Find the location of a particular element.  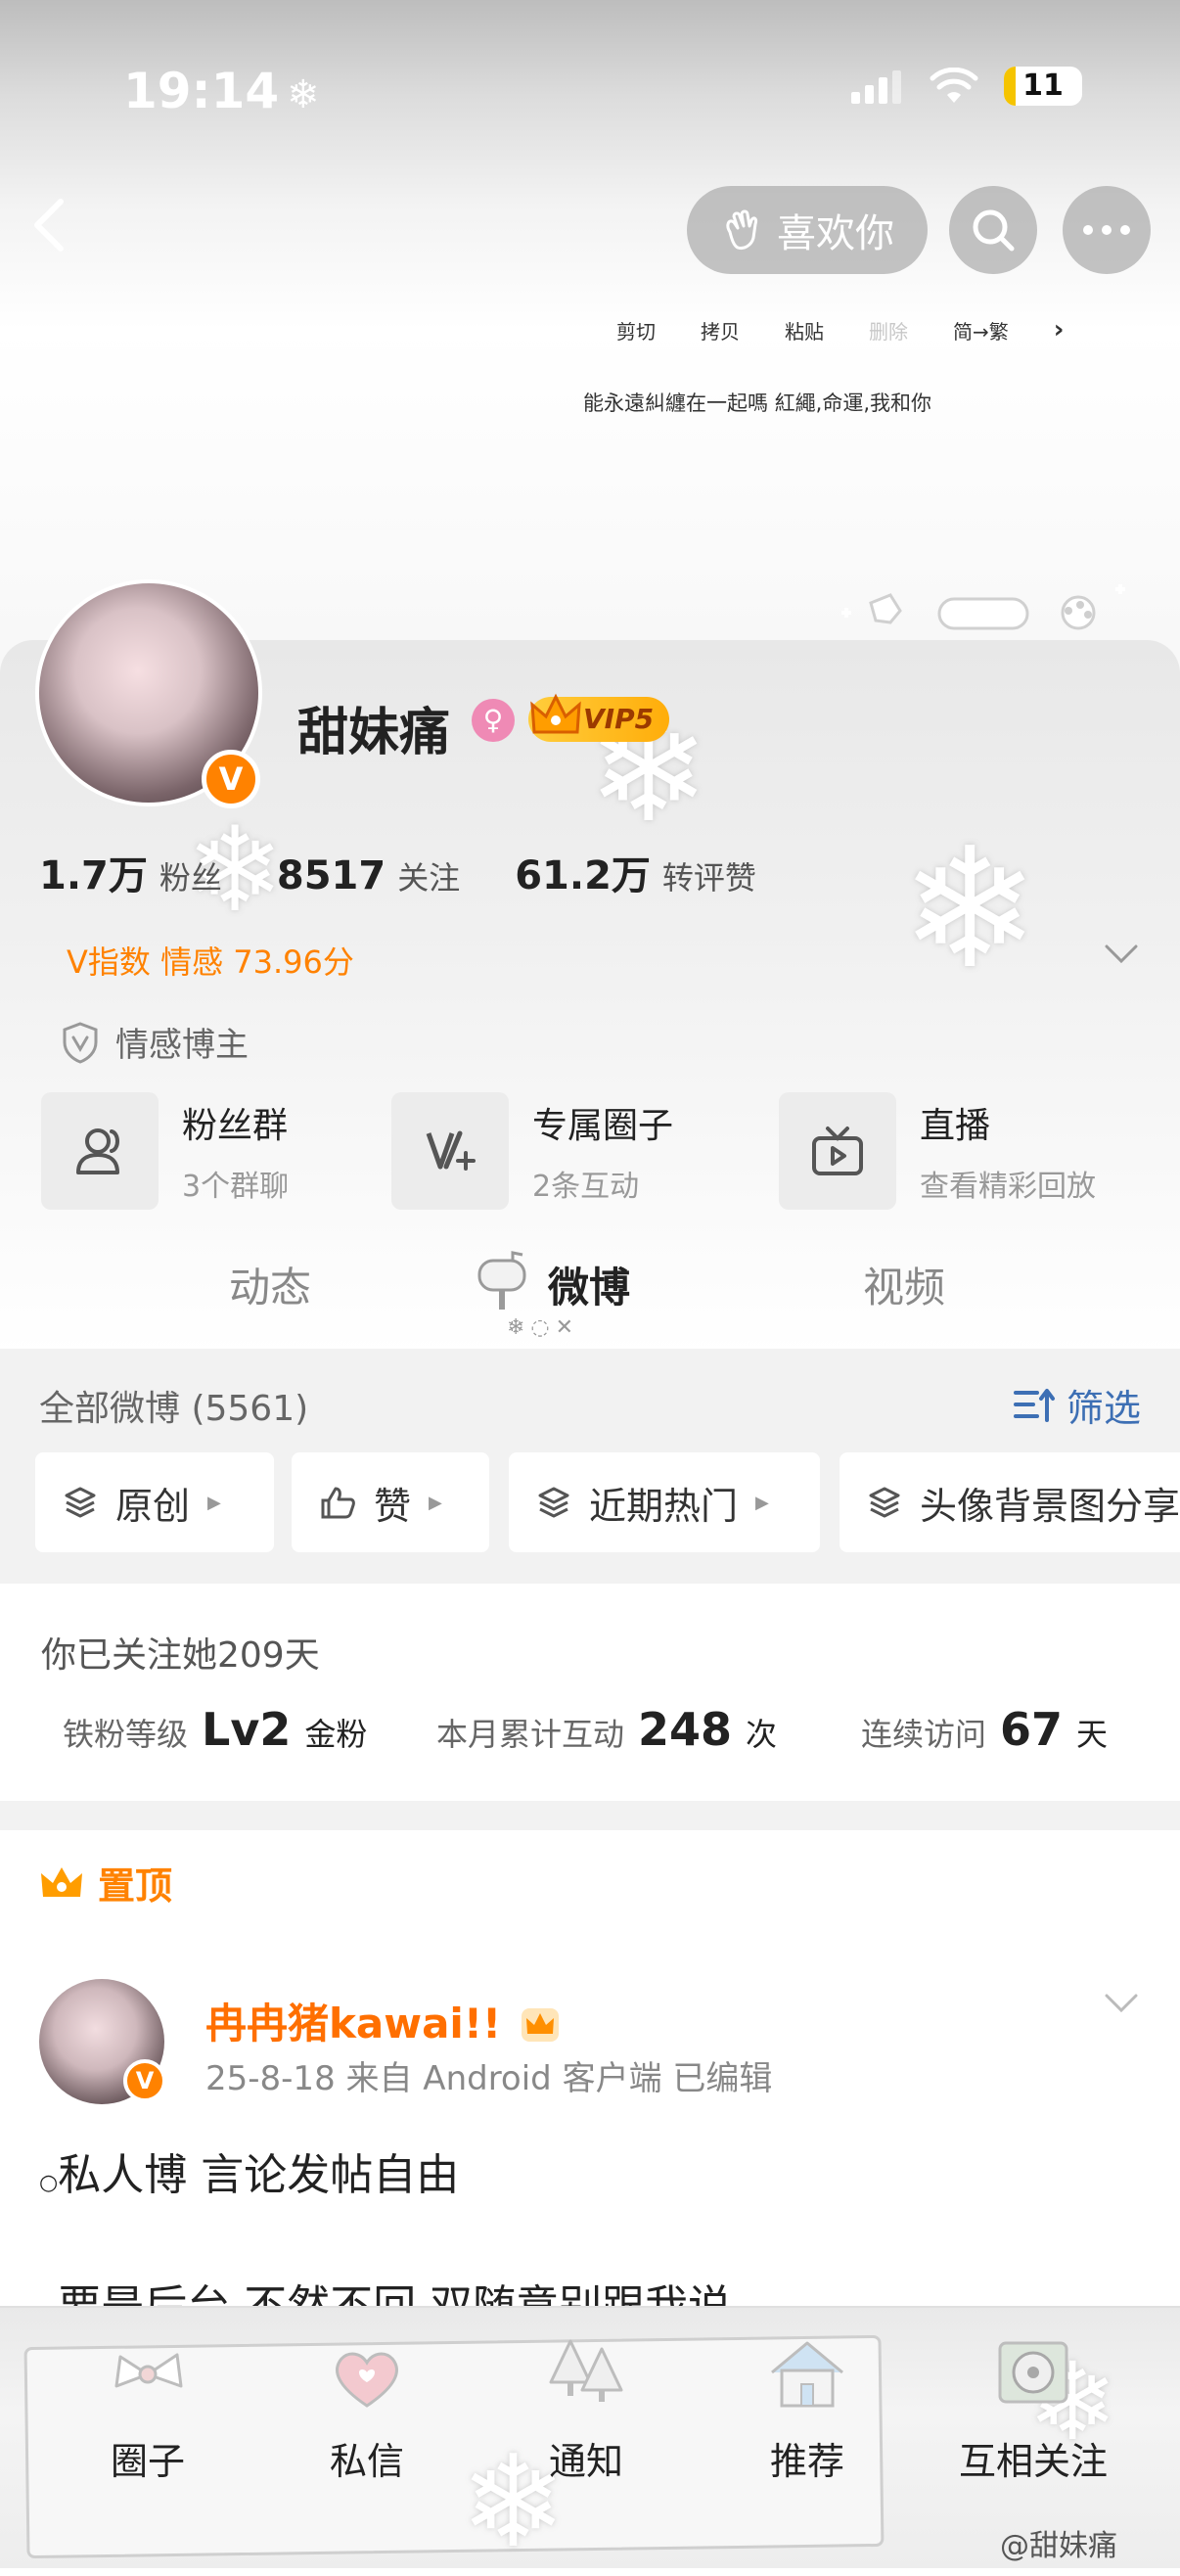

pine-trees-icon is located at coordinates (586, 2370).